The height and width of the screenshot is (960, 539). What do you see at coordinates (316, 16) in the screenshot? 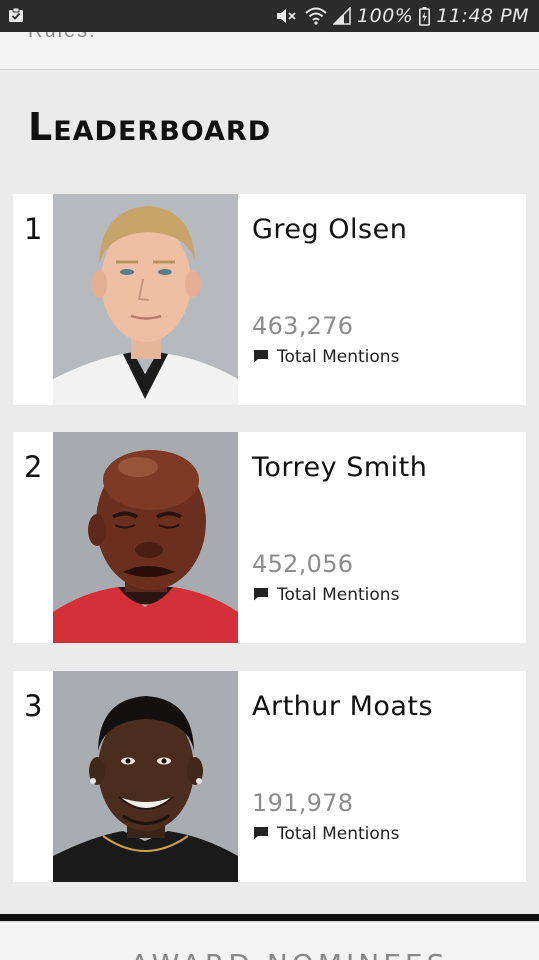
I see `wifi-icon` at bounding box center [316, 16].